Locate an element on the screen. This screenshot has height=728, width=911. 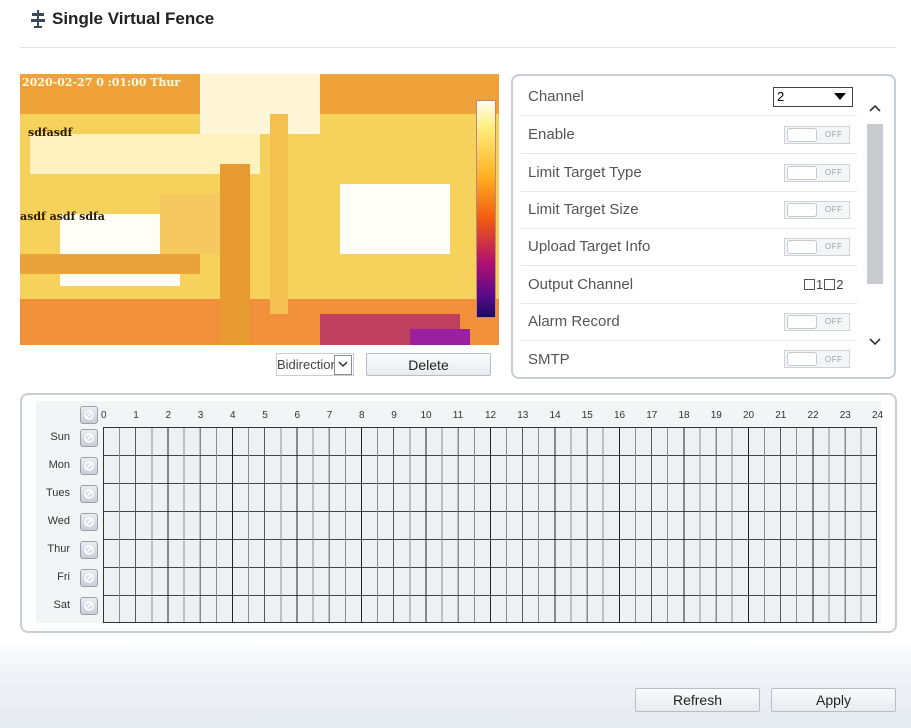
day-label-sun: Sun is located at coordinates (60, 437).